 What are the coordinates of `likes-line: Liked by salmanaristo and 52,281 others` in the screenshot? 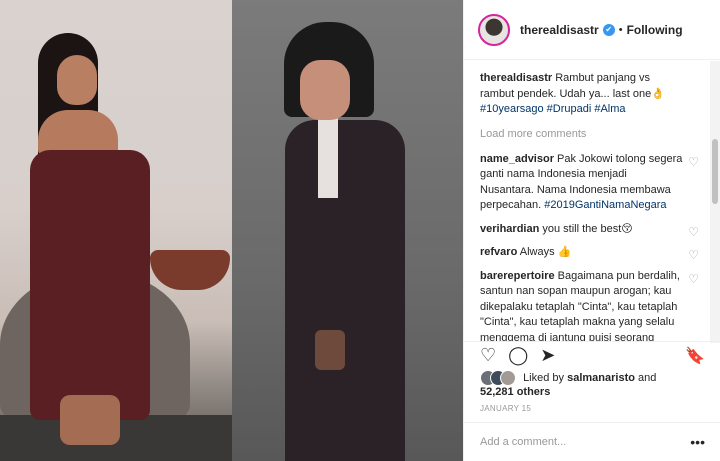 It's located at (595, 384).